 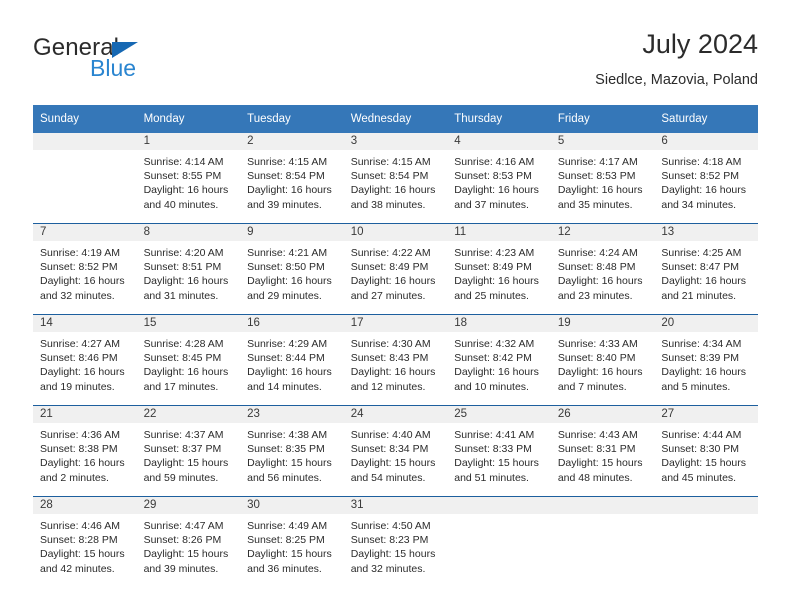 I want to click on sunset-text: Sunset: 8:53 PM, so click(x=493, y=176).